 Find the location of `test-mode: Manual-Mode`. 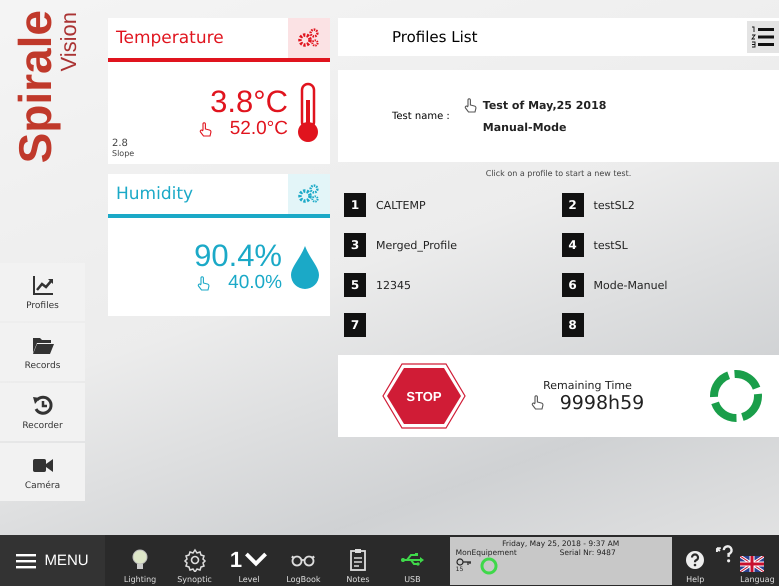

test-mode: Manual-Mode is located at coordinates (525, 127).